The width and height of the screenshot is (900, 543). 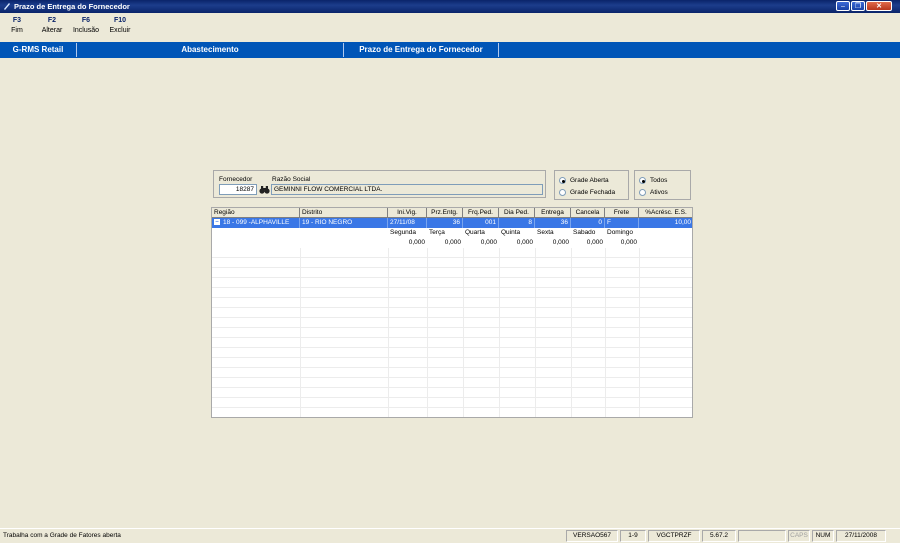 I want to click on fkey-fim-button: F3 Fim, so click(x=17, y=25).